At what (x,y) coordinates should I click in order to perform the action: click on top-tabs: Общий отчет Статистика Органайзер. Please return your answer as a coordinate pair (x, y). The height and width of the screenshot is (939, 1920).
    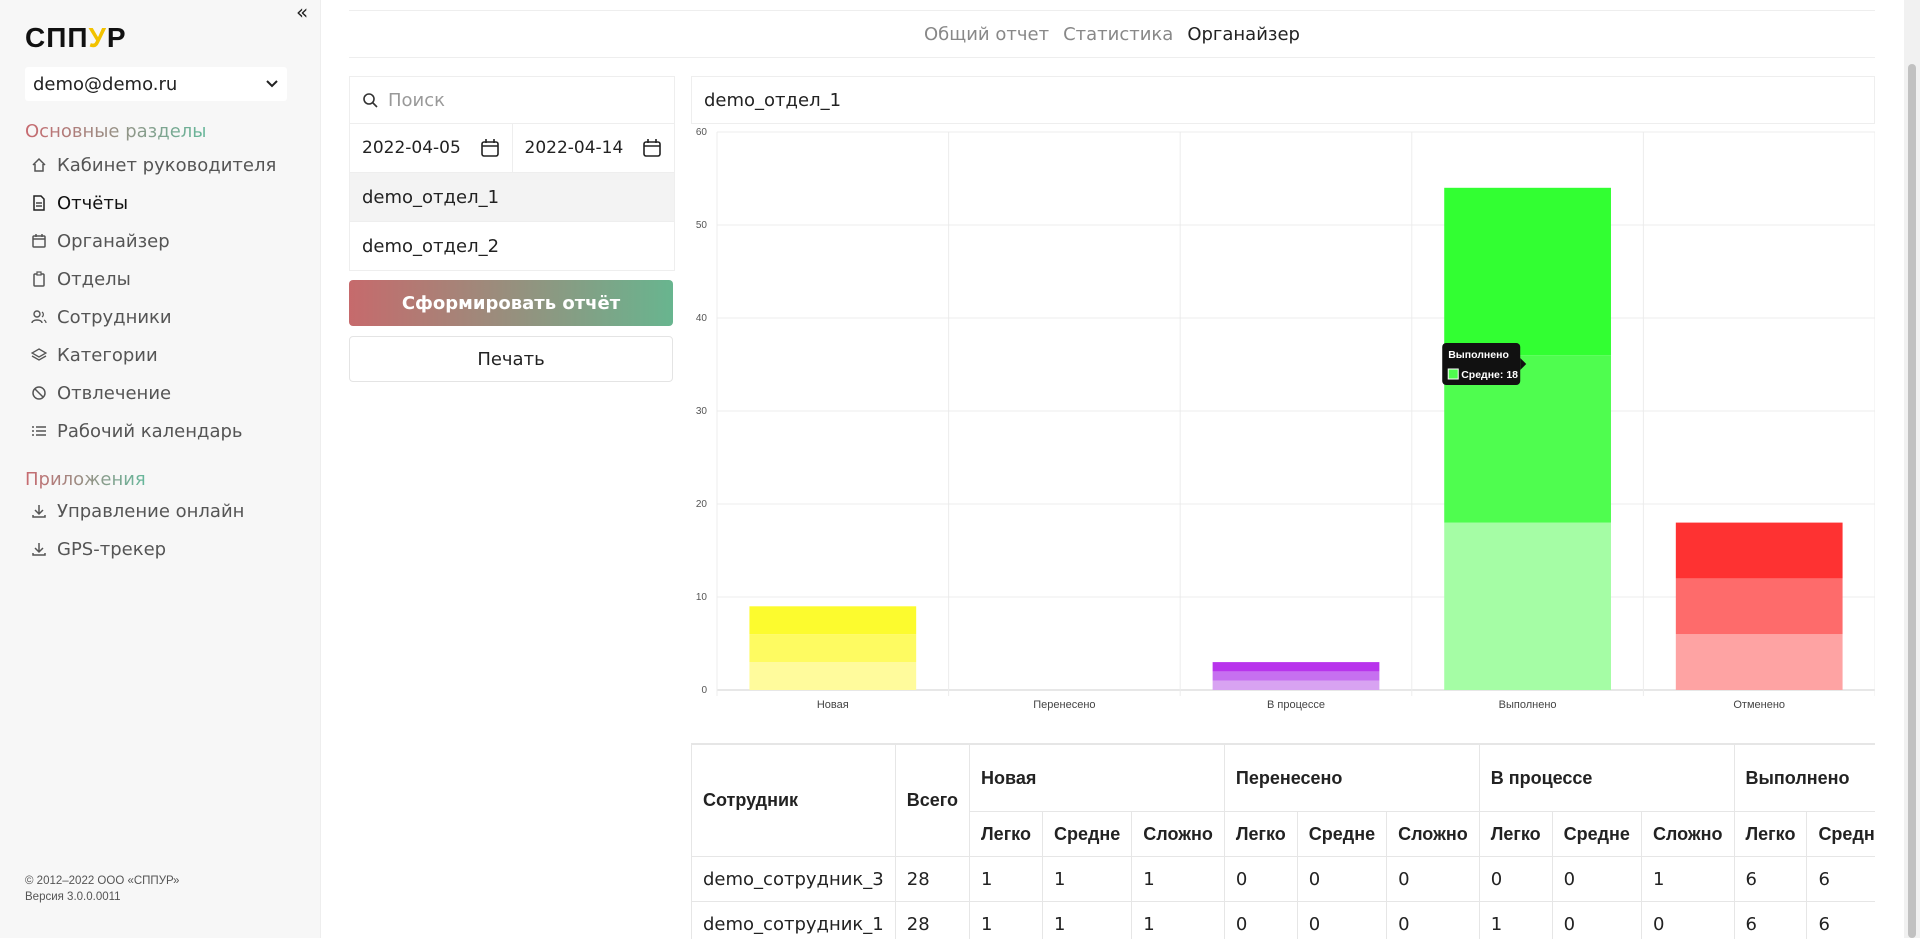
    Looking at the image, I should click on (1112, 34).